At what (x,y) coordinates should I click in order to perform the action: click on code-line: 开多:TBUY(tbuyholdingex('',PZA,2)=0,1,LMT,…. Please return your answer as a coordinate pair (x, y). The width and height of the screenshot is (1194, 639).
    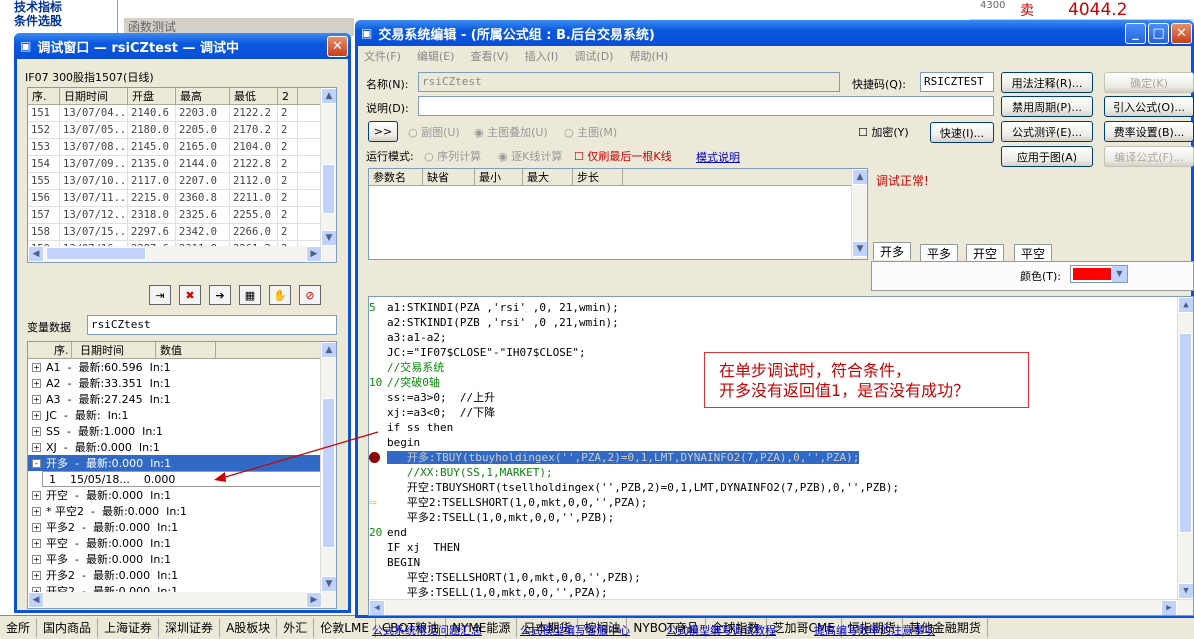
    Looking at the image, I should click on (781, 457).